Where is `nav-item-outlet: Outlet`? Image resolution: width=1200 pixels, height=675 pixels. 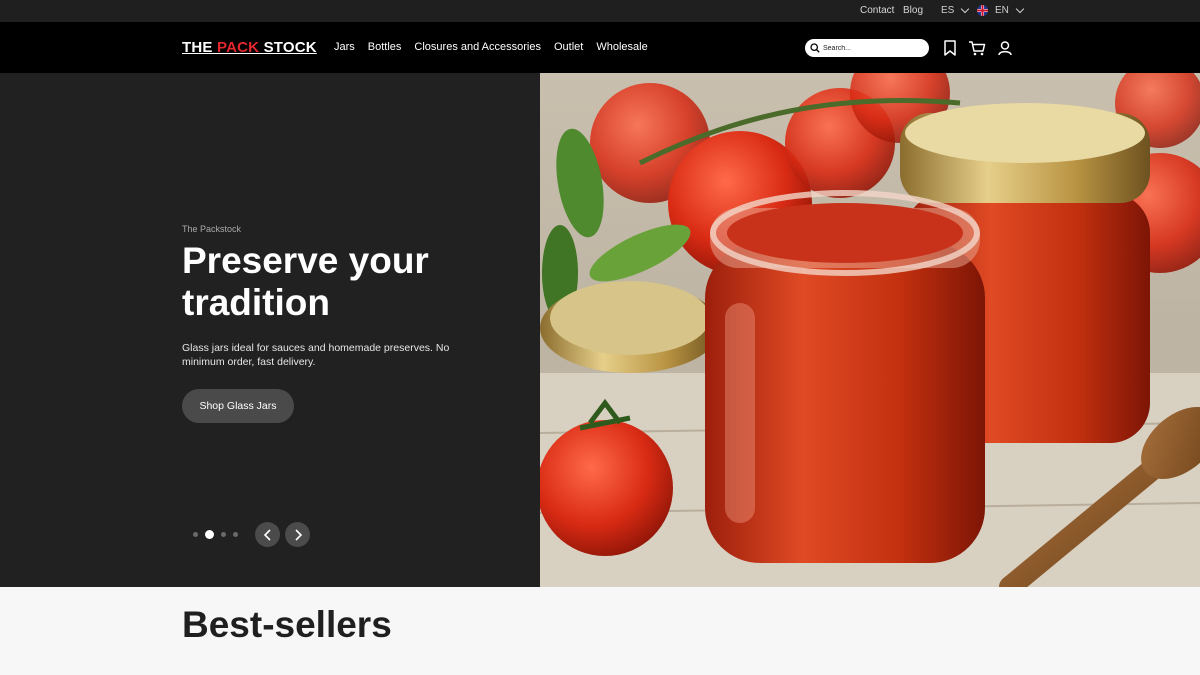
nav-item-outlet: Outlet is located at coordinates (568, 47).